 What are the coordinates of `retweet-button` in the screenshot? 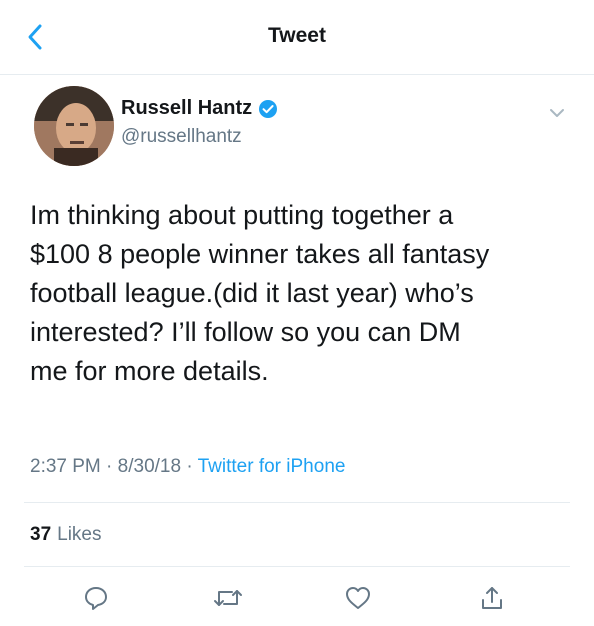 It's located at (228, 598).